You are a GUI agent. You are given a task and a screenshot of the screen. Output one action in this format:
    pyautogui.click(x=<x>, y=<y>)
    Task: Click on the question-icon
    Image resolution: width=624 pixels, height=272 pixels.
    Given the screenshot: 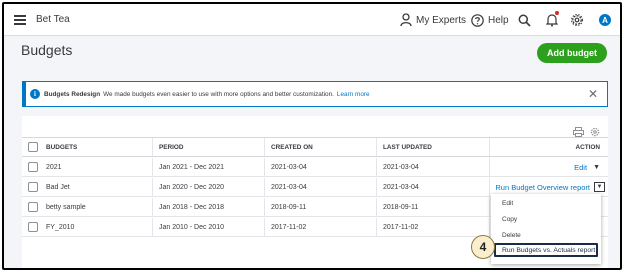 What is the action you would take?
    pyautogui.click(x=477, y=20)
    